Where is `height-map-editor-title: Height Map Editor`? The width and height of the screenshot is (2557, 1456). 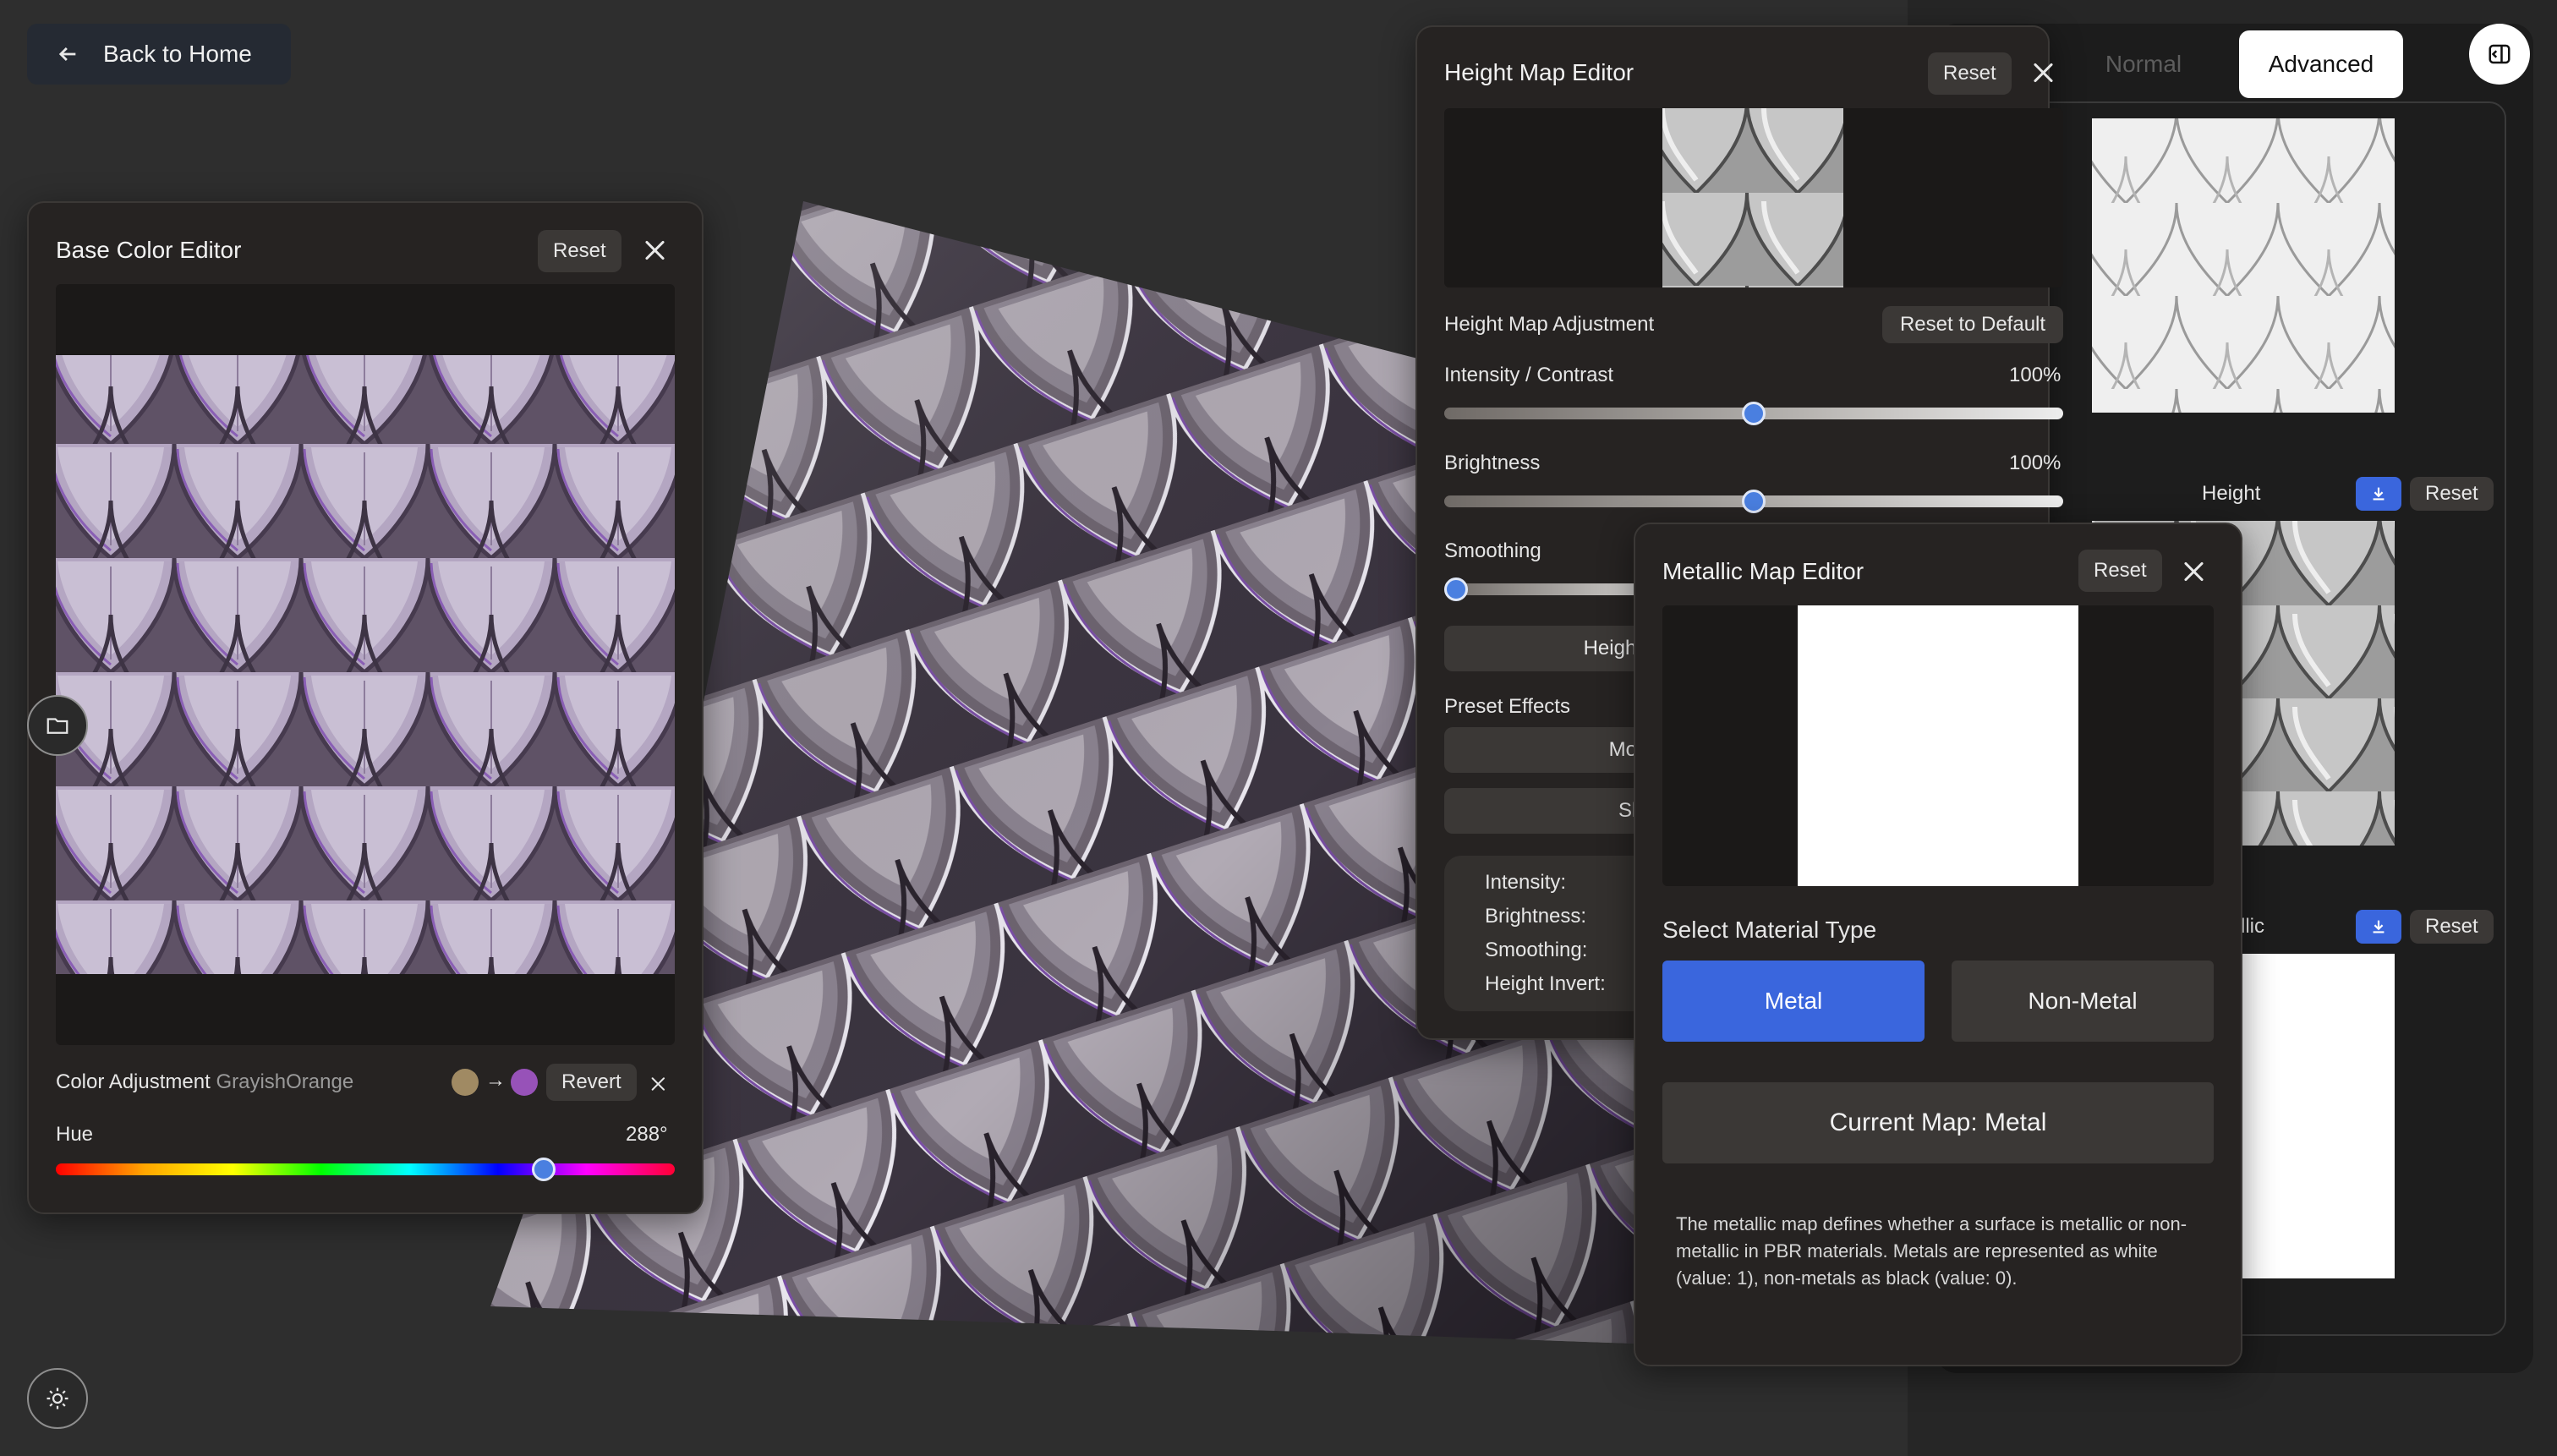 height-map-editor-title: Height Map Editor is located at coordinates (1539, 72).